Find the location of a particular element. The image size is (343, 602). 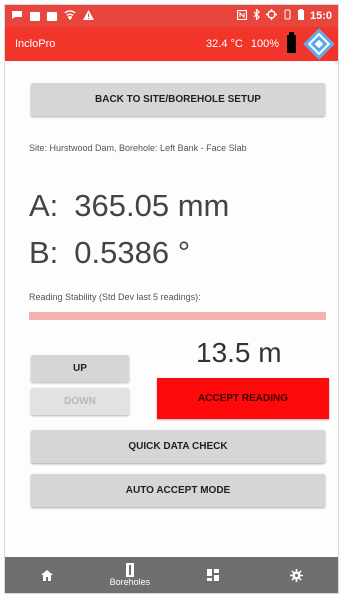

reading-a-label: A: is located at coordinates (44, 205).